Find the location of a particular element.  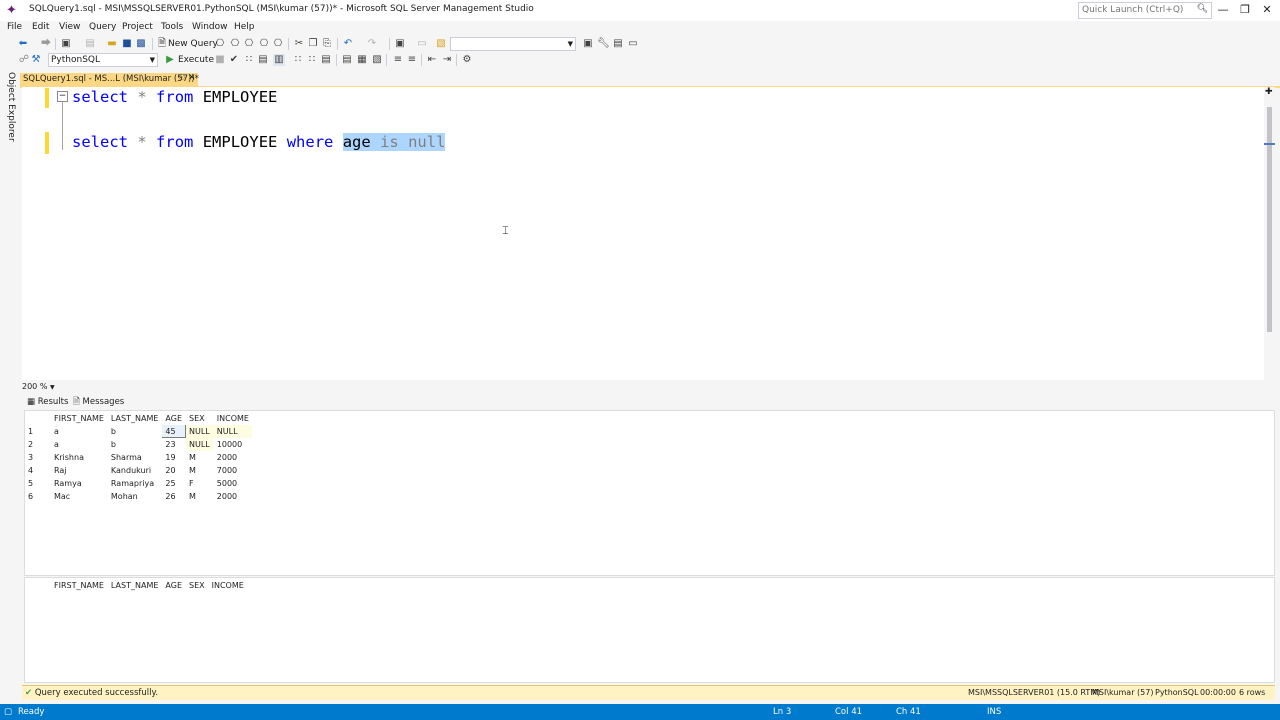

scrollbar-thumb is located at coordinates (1269, 219).